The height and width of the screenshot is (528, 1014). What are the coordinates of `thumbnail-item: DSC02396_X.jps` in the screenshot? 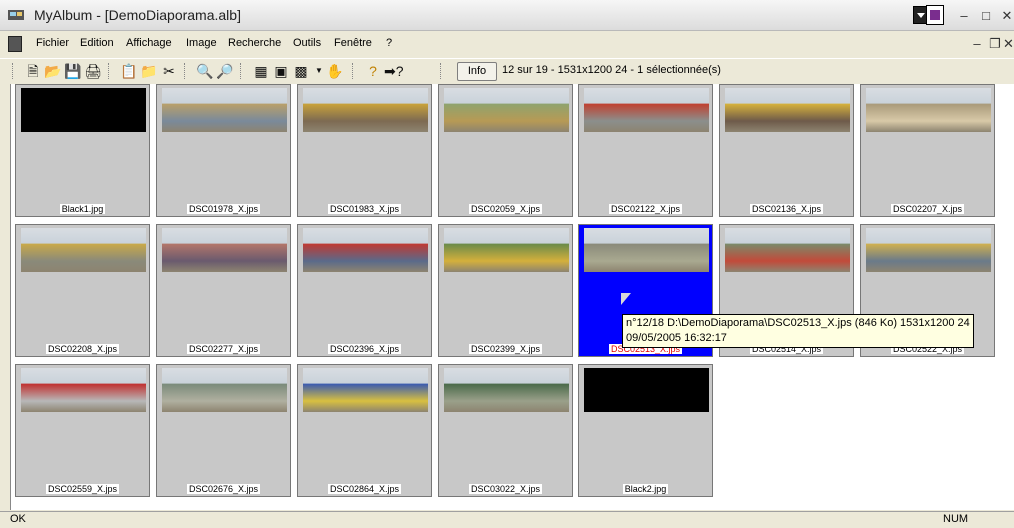 It's located at (364, 290).